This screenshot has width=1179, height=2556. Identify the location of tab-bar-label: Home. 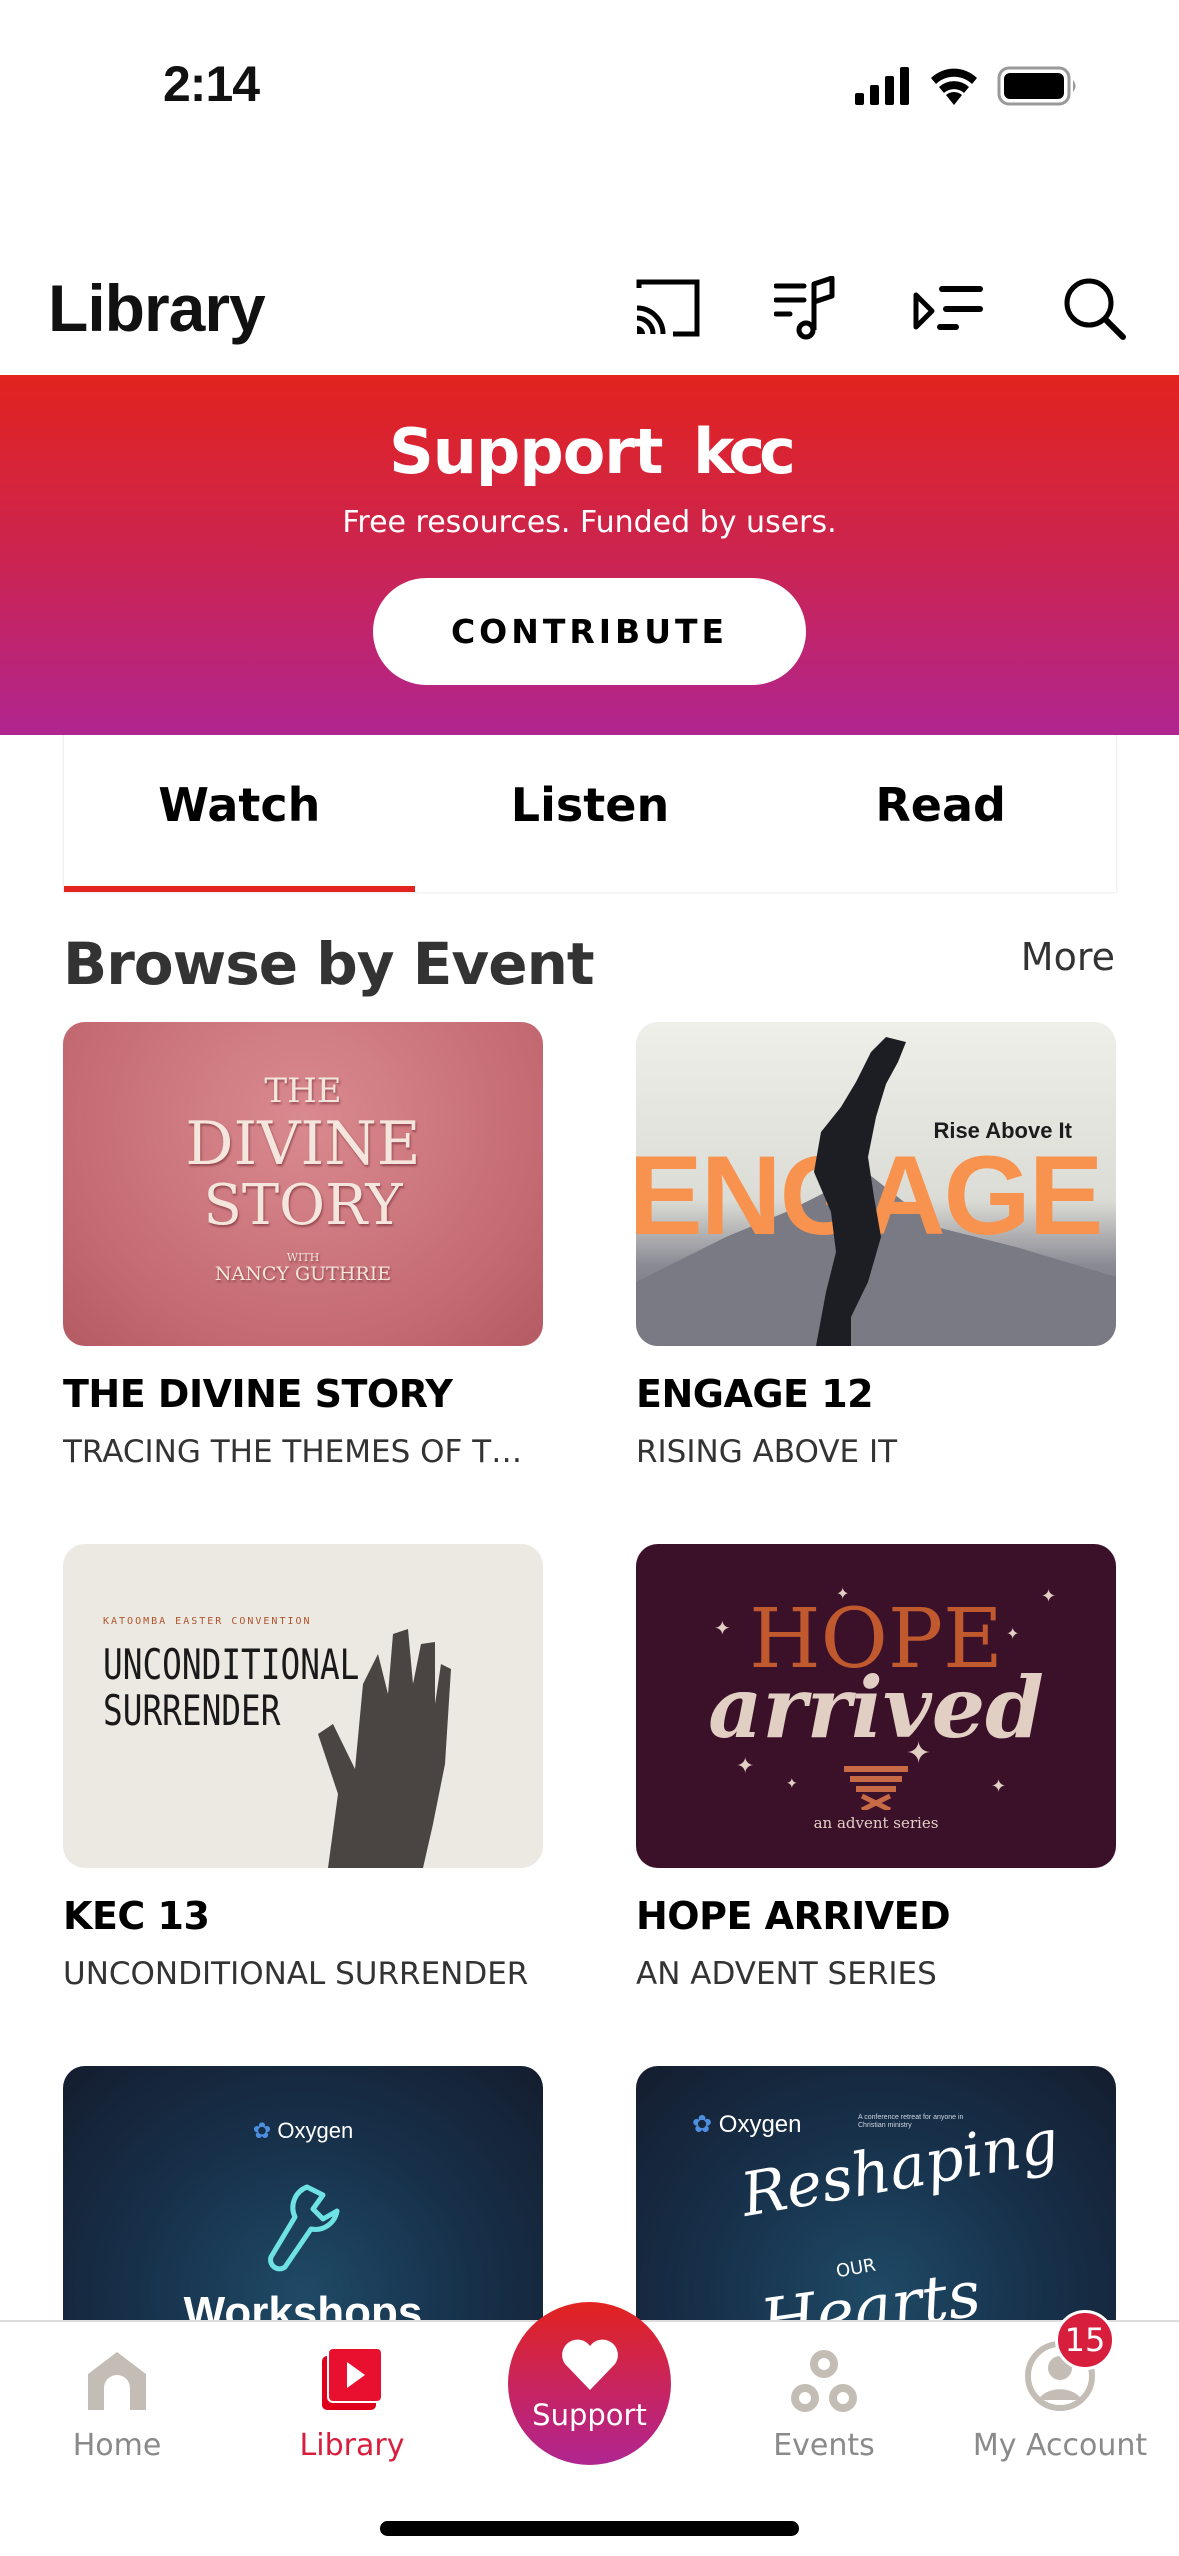
(117, 2445).